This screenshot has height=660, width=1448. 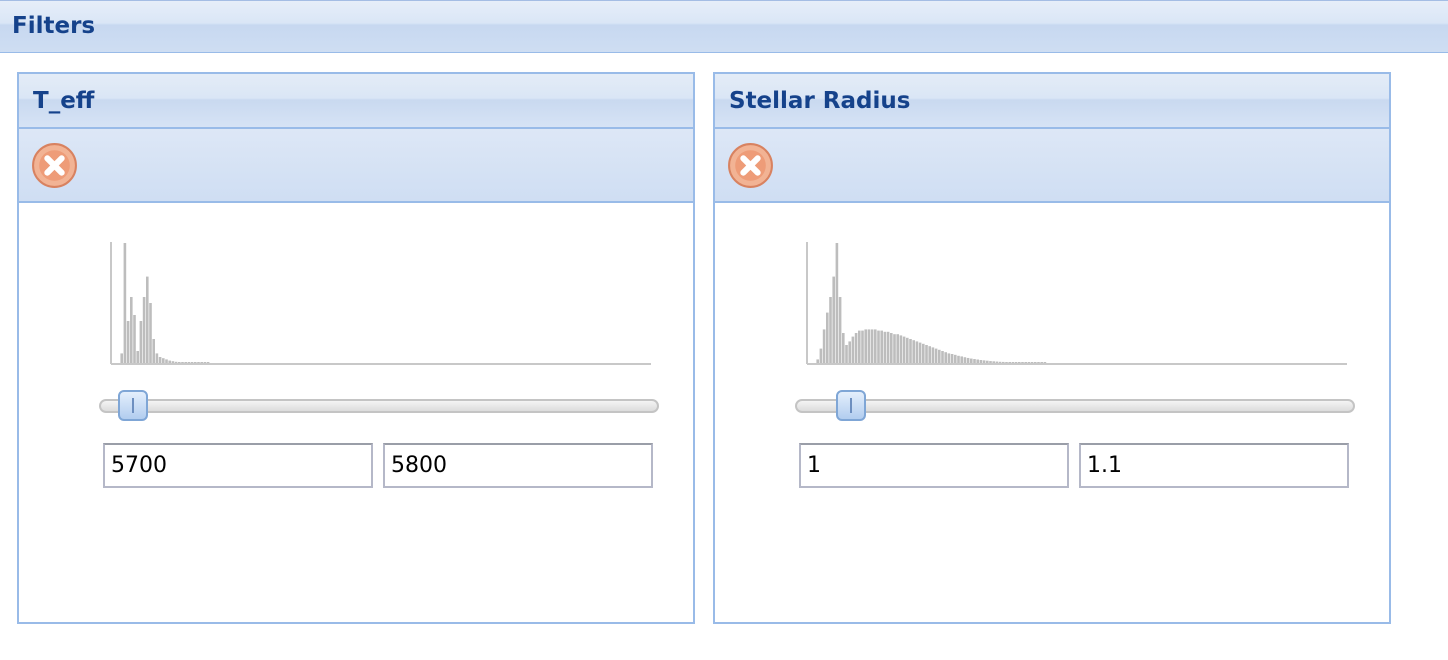 What do you see at coordinates (54, 26) in the screenshot?
I see `filters-title: Filters` at bounding box center [54, 26].